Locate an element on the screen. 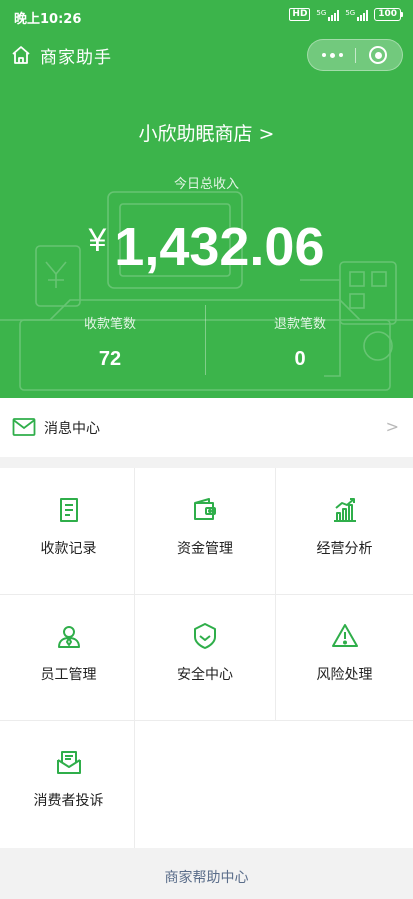  received-count-value: 72 is located at coordinates (110, 359).